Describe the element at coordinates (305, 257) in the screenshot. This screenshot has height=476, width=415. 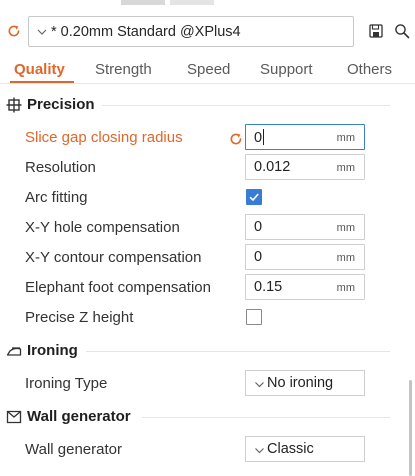
I see `xy-contour-input: 0 mm` at that location.